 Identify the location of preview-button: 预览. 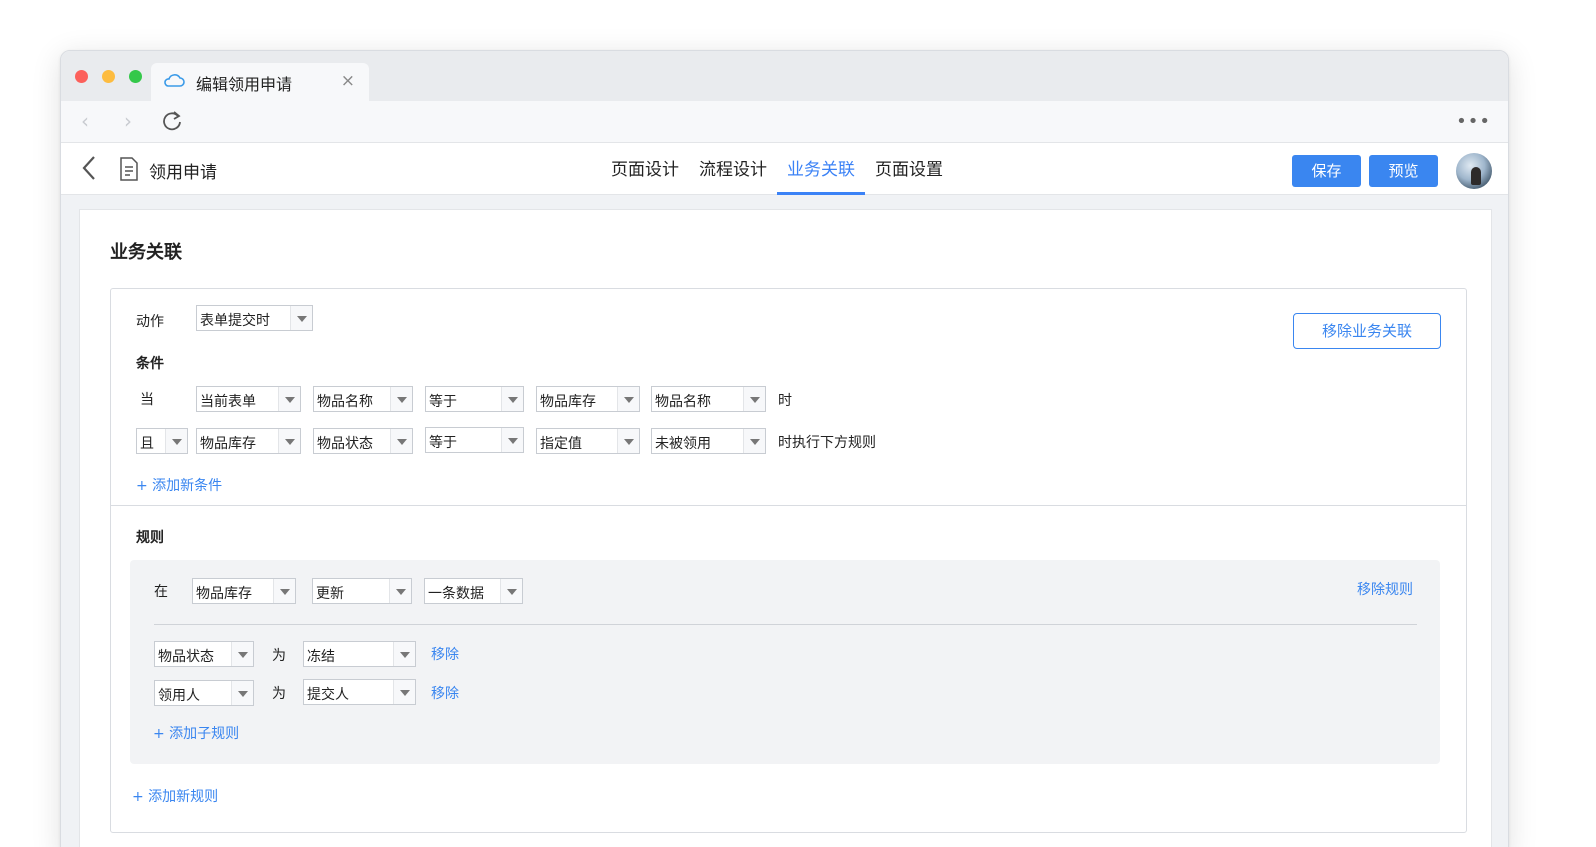
(1403, 171).